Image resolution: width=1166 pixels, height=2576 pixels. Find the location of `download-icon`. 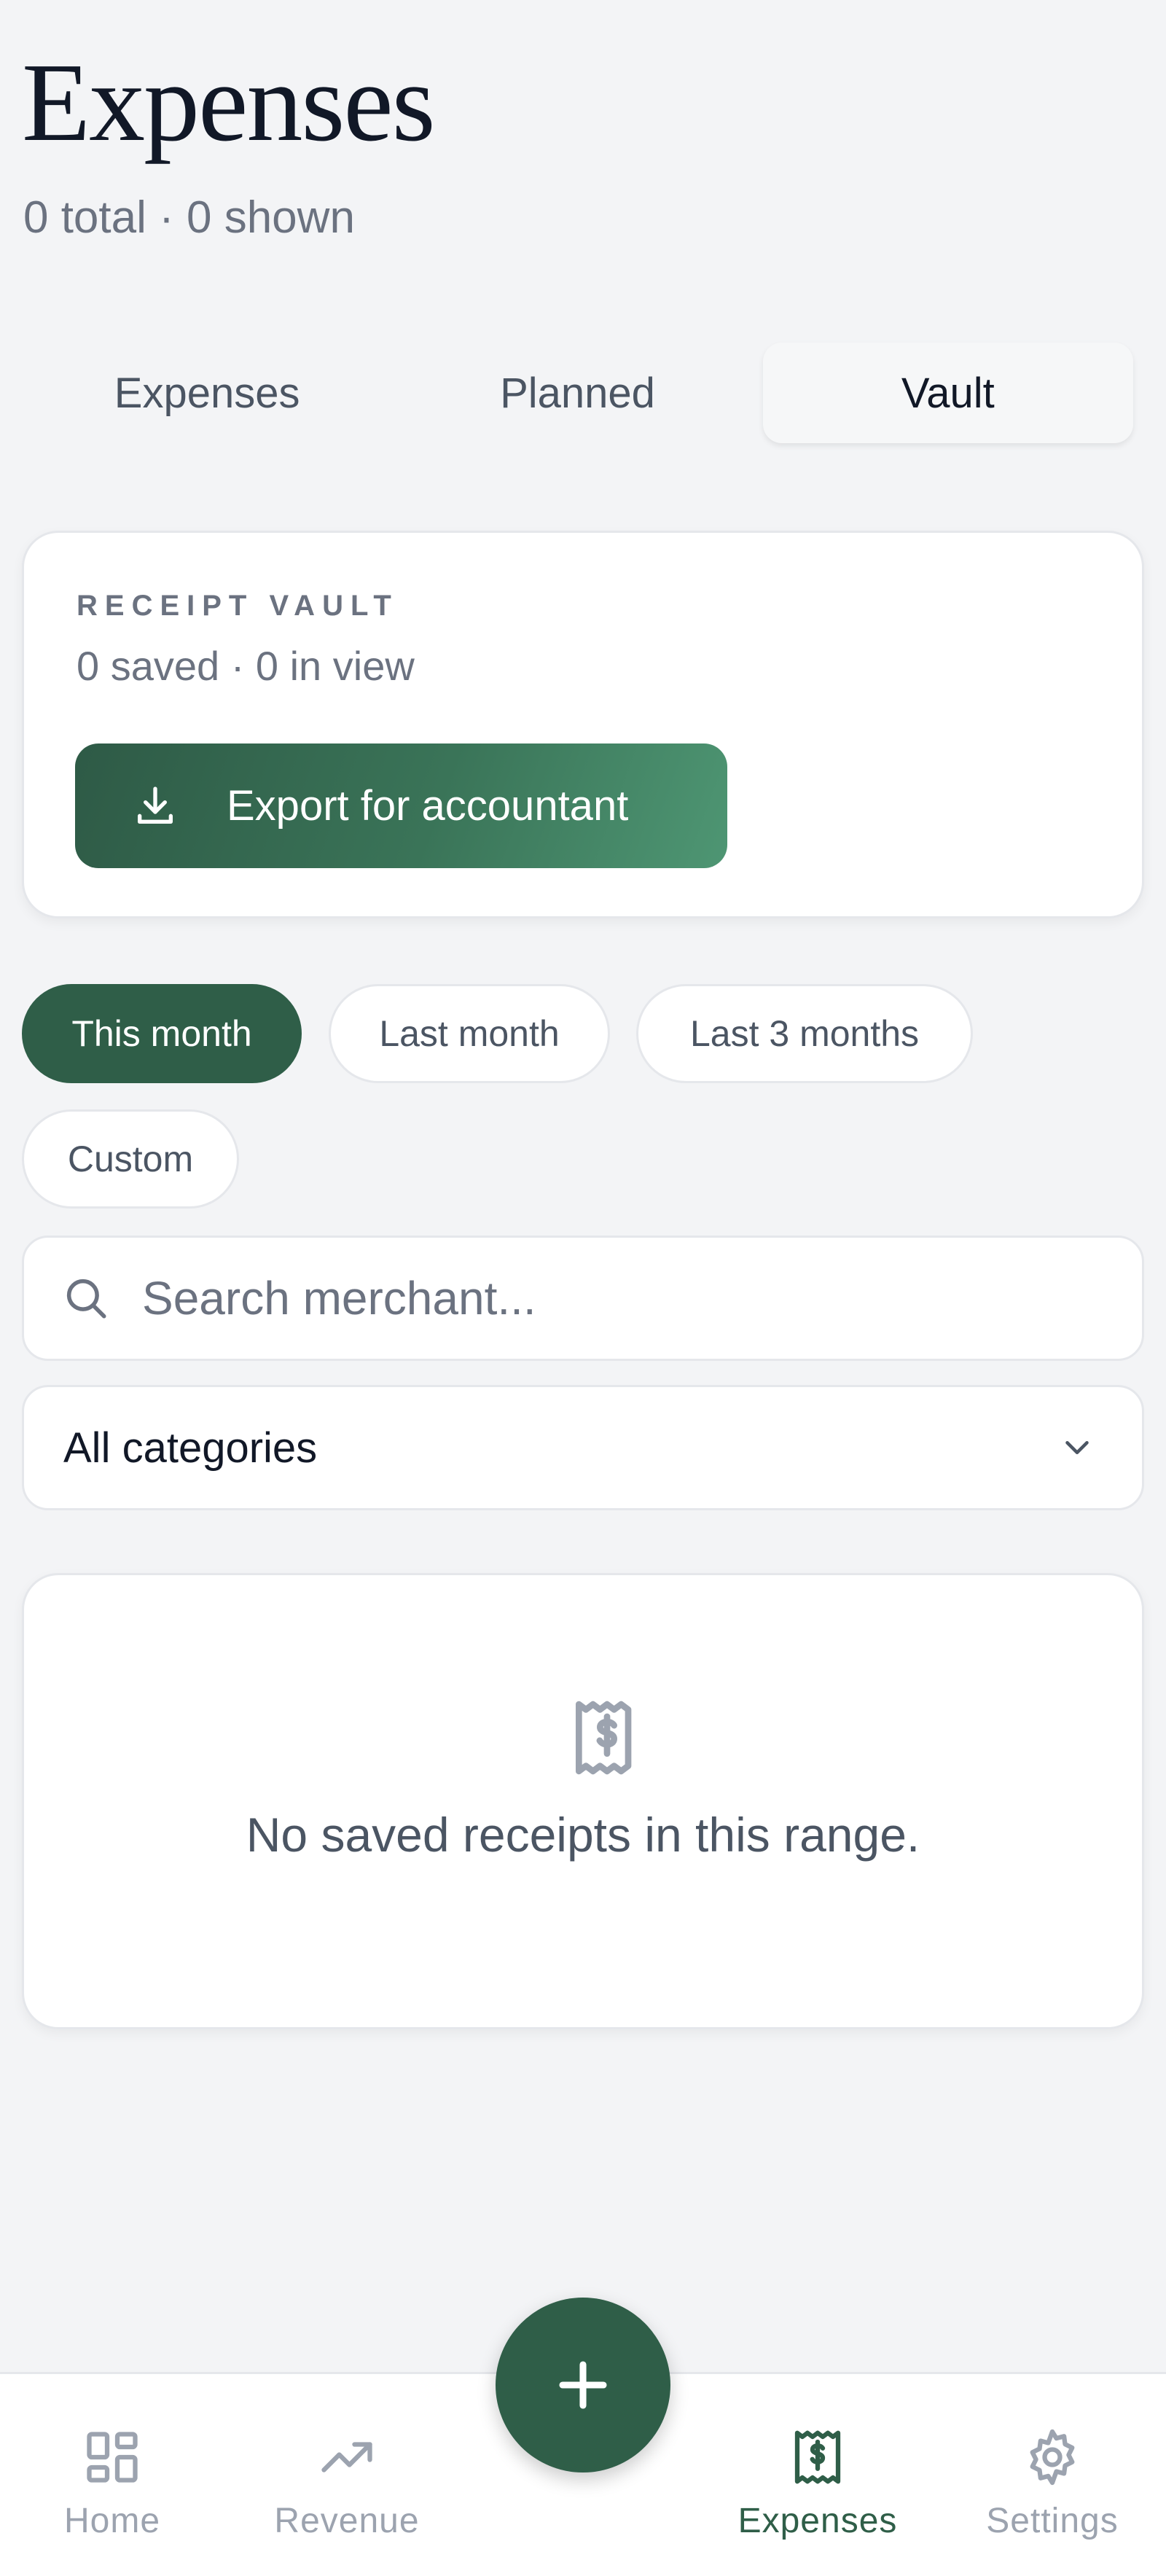

download-icon is located at coordinates (155, 805).